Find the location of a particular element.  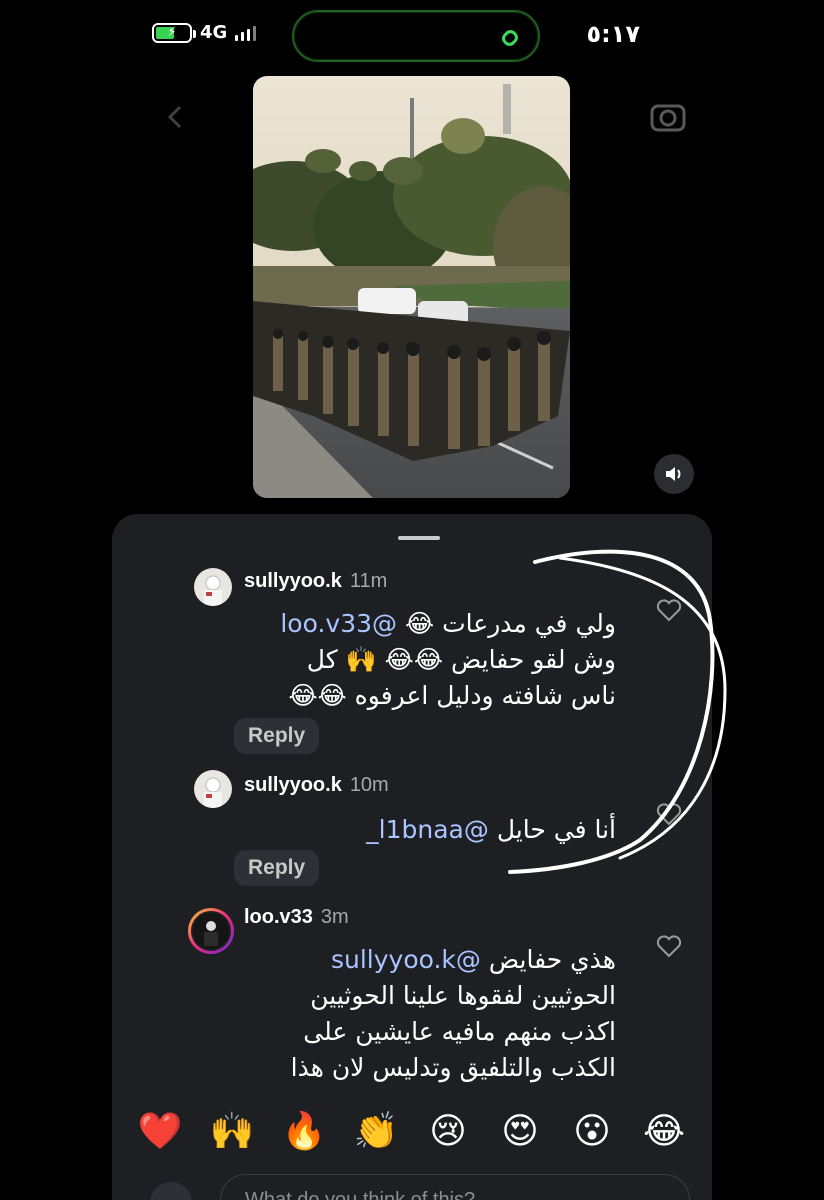

mention-link: @sullyyoo.k is located at coordinates (406, 959).